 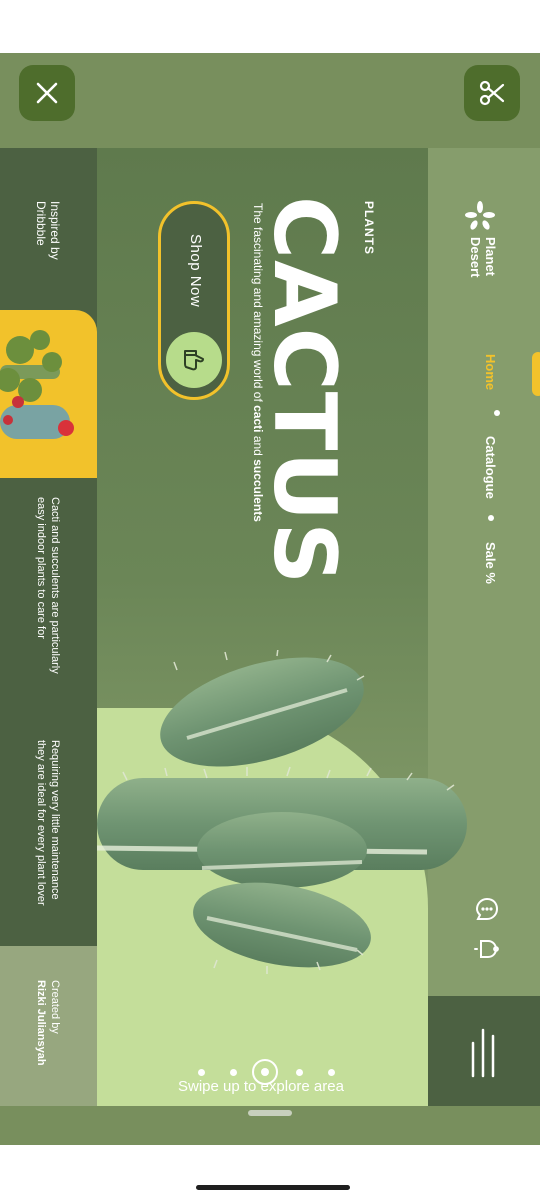 I want to click on inspired-by-text: Inspired by Dribbble, so click(x=48, y=230).